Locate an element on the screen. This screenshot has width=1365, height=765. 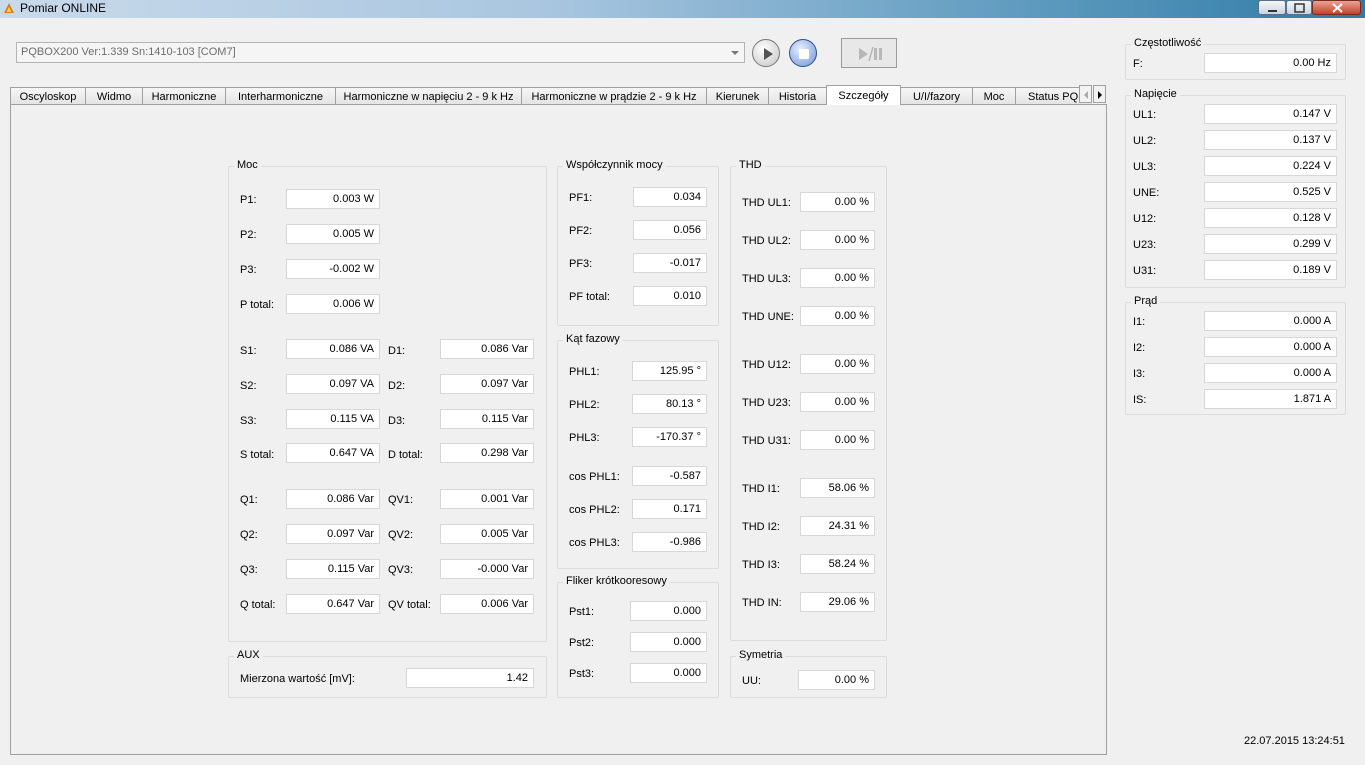
tab-ui-fazory: U/I/fazory is located at coordinates (936, 96).